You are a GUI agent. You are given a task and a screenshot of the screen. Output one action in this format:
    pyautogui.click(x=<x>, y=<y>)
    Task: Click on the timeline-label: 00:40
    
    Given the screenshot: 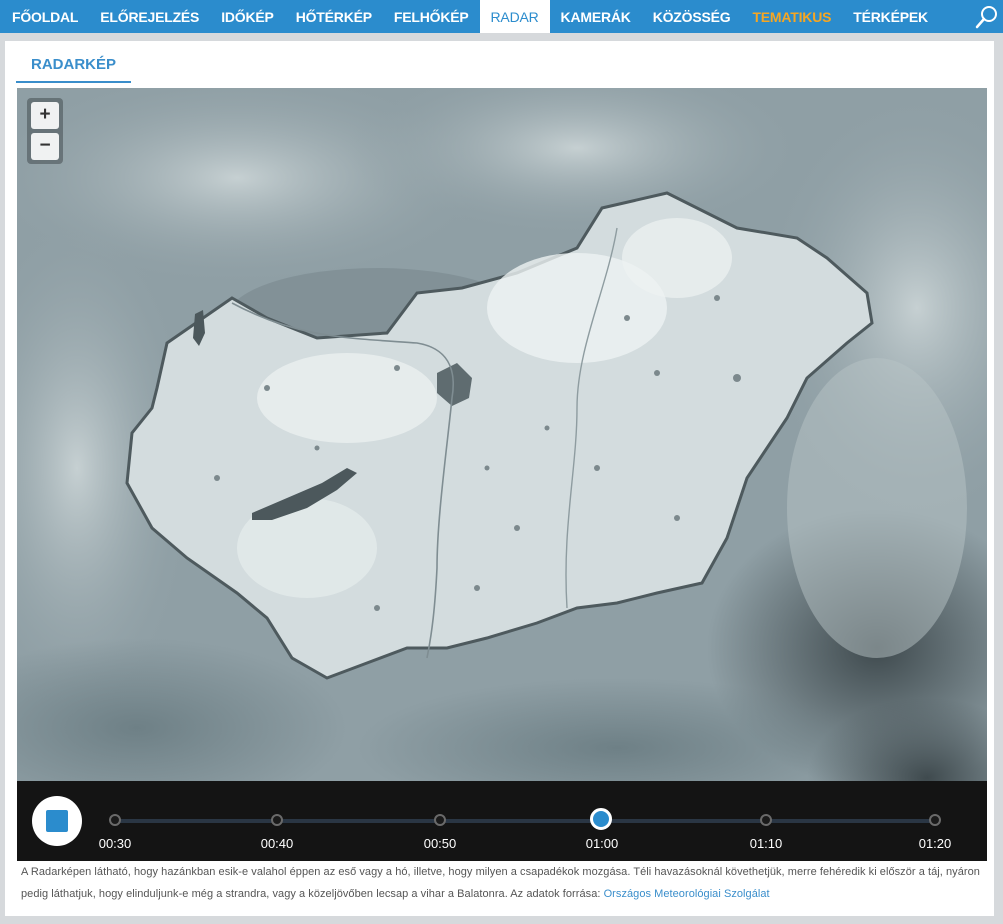 What is the action you would take?
    pyautogui.click(x=277, y=843)
    